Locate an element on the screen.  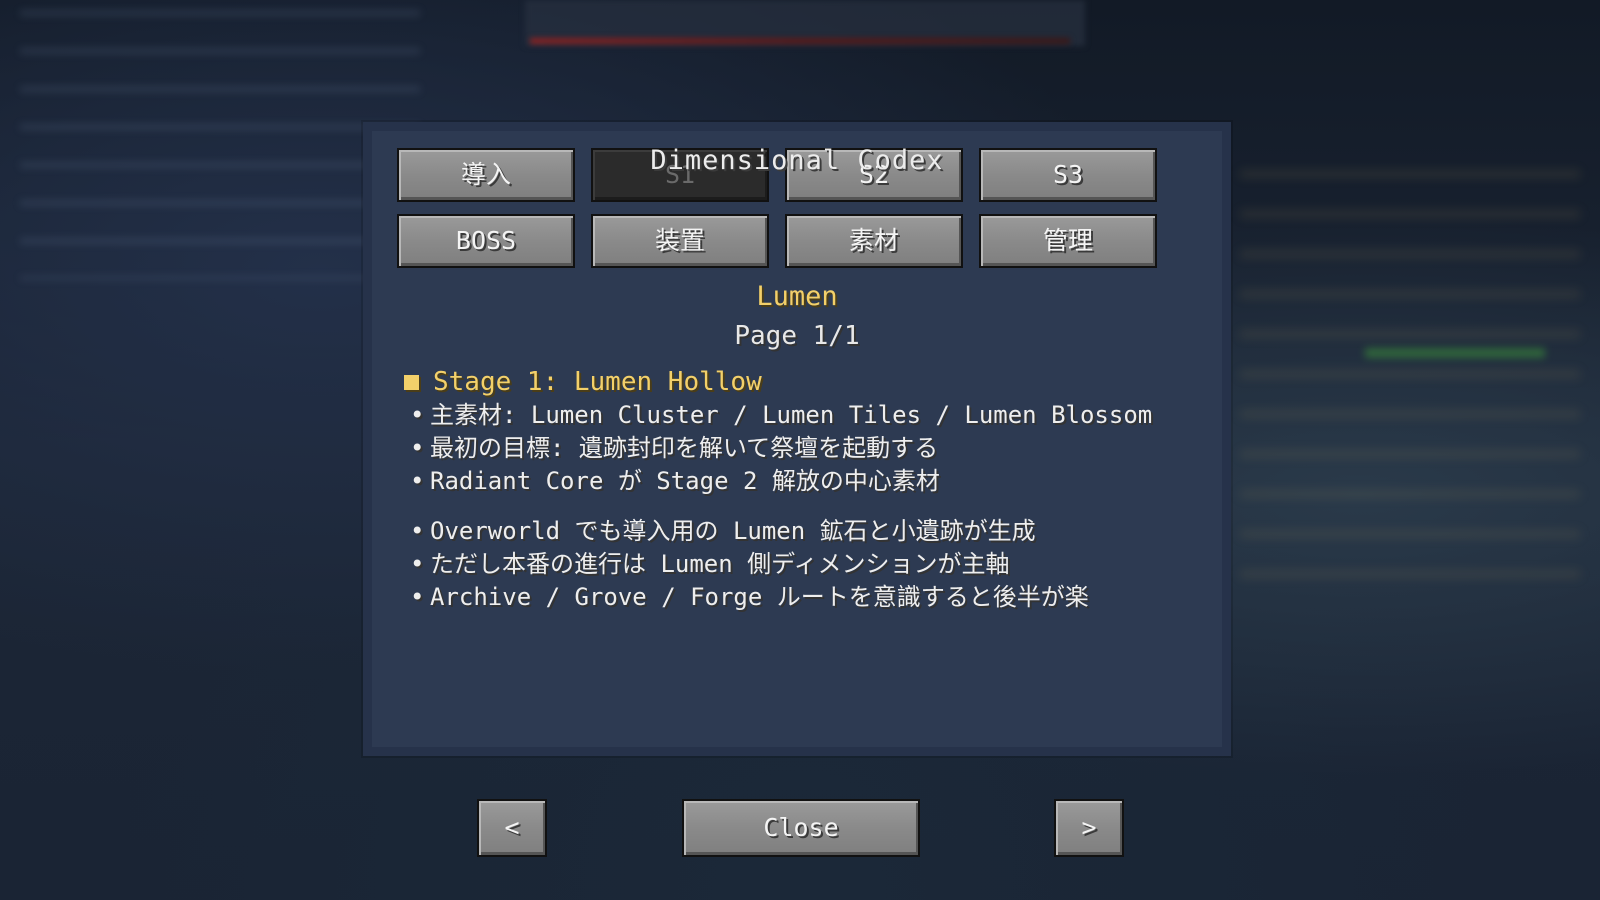
list-item: • Archive / Grove / Forge ルートを意識すると後半が楽 is located at coordinates (814, 597).